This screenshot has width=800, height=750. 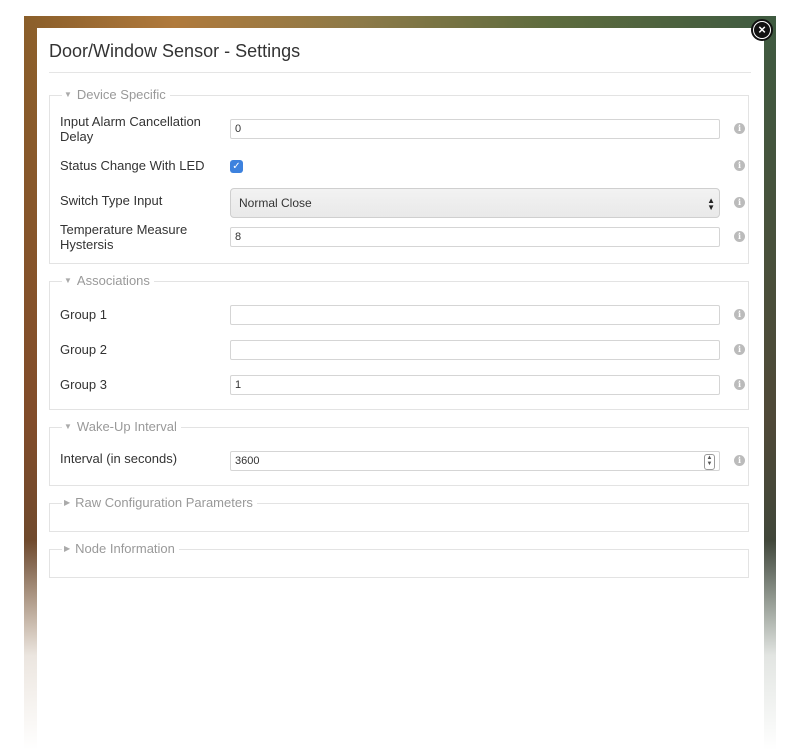 What do you see at coordinates (475, 385) in the screenshot?
I see `group3-field: 1` at bounding box center [475, 385].